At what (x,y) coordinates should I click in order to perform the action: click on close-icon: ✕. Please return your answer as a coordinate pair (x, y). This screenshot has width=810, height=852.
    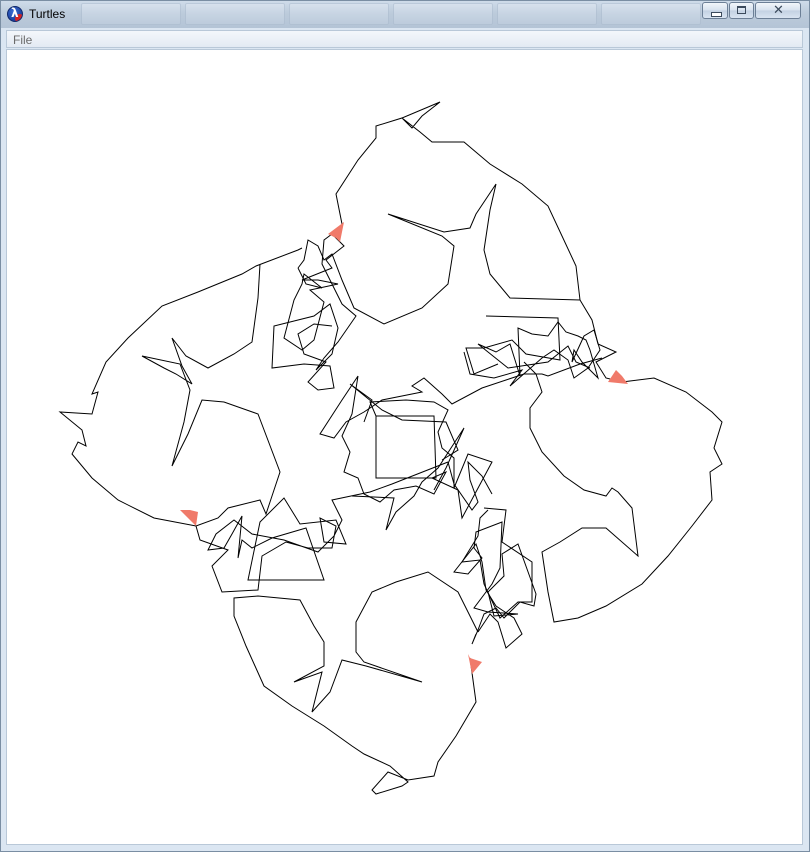
    Looking at the image, I should click on (778, 10).